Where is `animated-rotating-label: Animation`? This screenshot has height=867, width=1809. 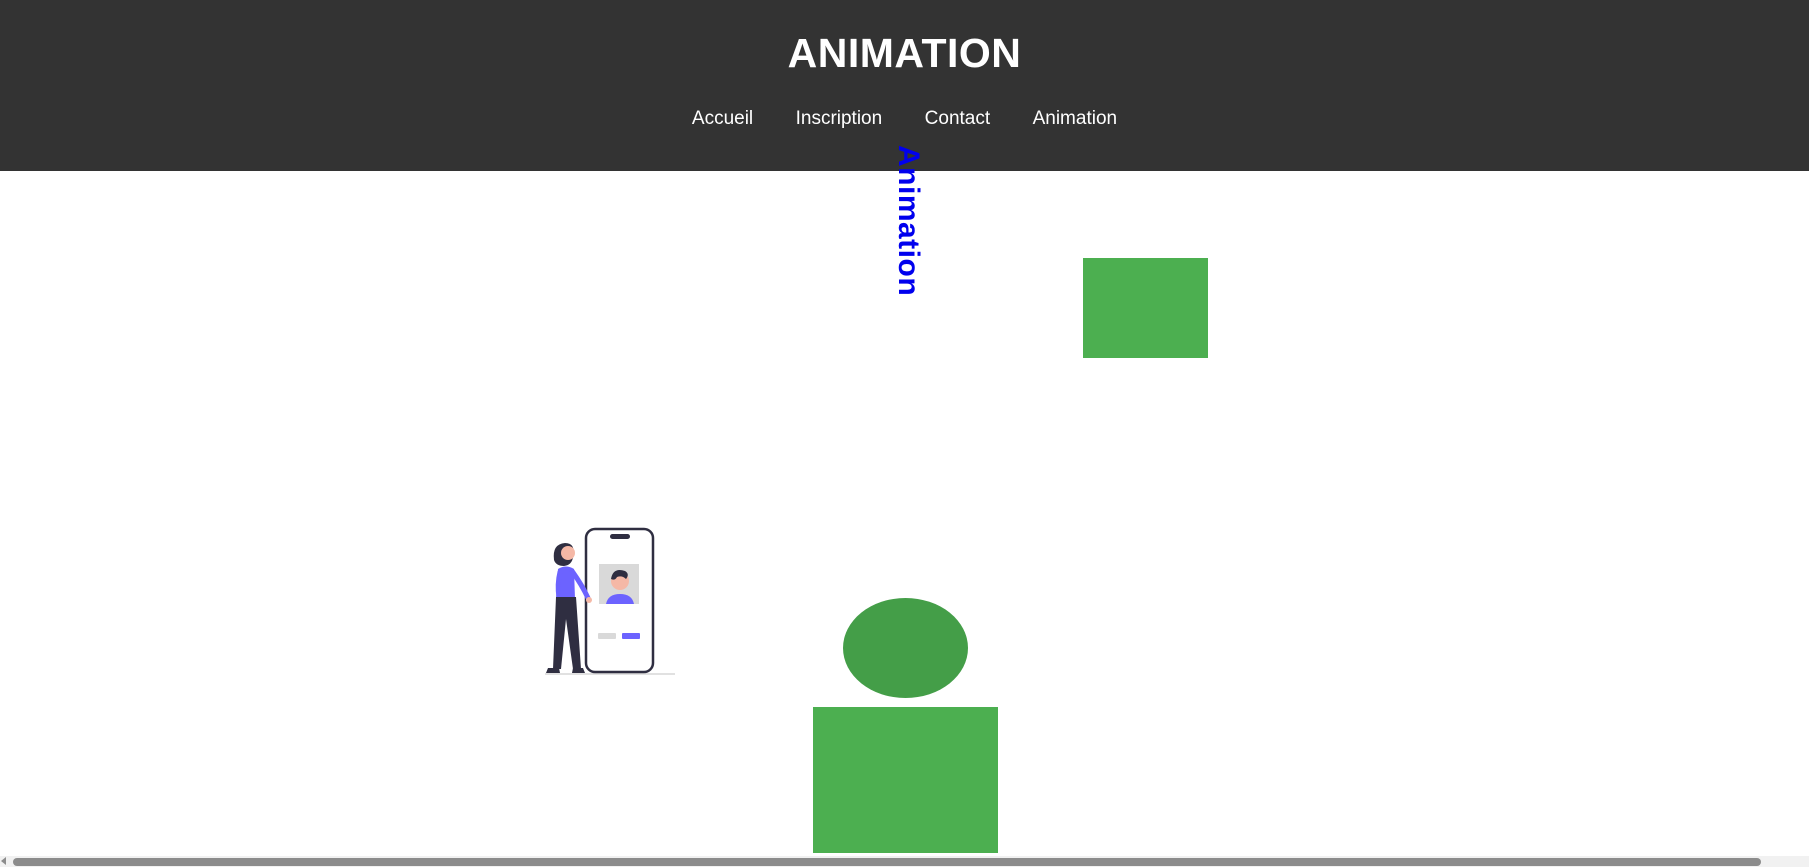 animated-rotating-label: Animation is located at coordinates (908, 221).